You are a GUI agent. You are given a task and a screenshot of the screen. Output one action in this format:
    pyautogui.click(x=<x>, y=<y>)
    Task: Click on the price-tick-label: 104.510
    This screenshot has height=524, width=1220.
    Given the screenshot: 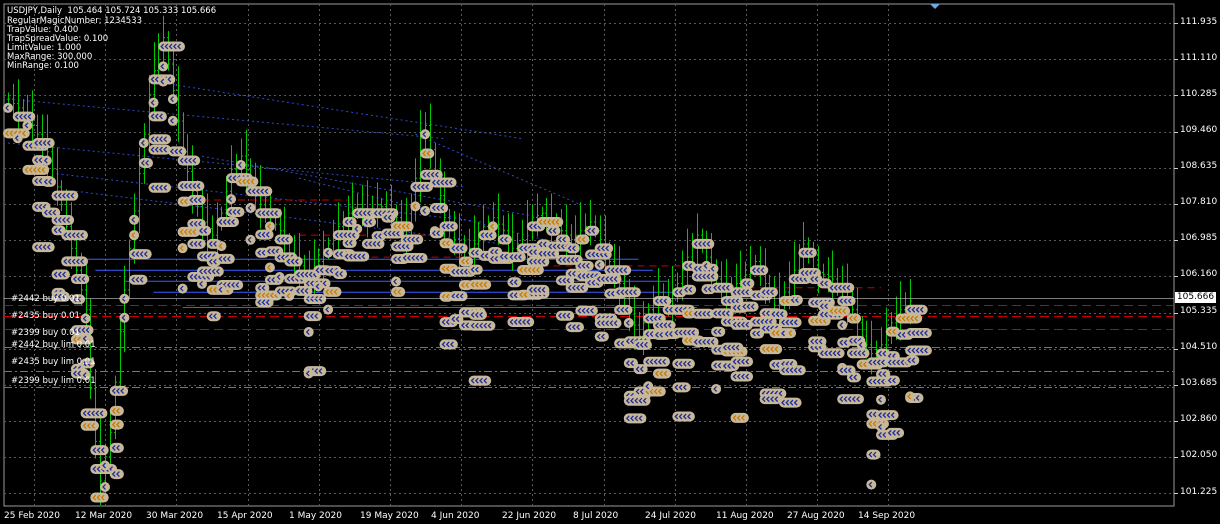 What is the action you would take?
    pyautogui.click(x=1199, y=347)
    